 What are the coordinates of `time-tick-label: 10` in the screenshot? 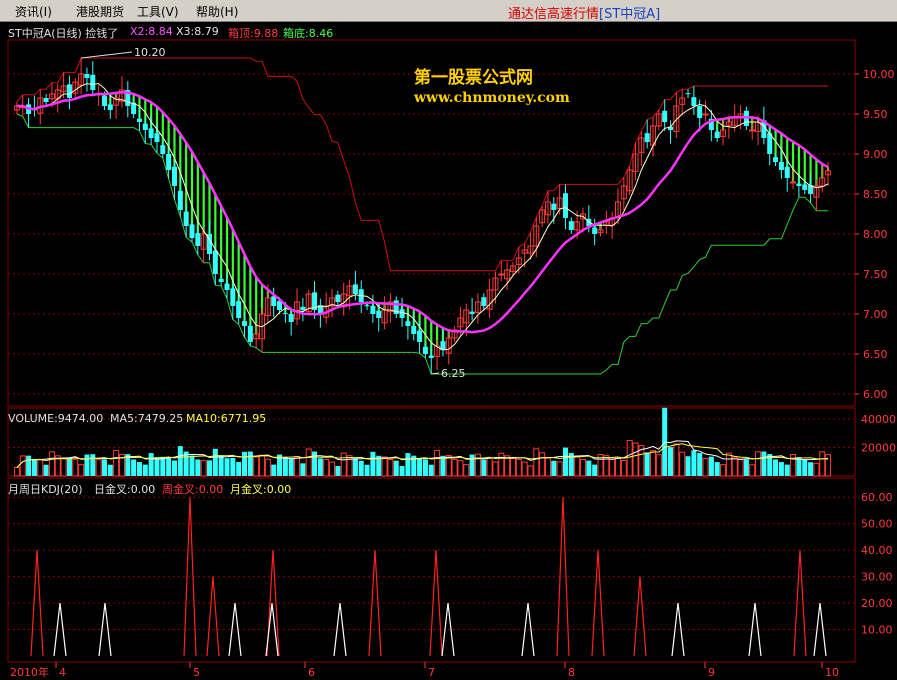 It's located at (832, 672).